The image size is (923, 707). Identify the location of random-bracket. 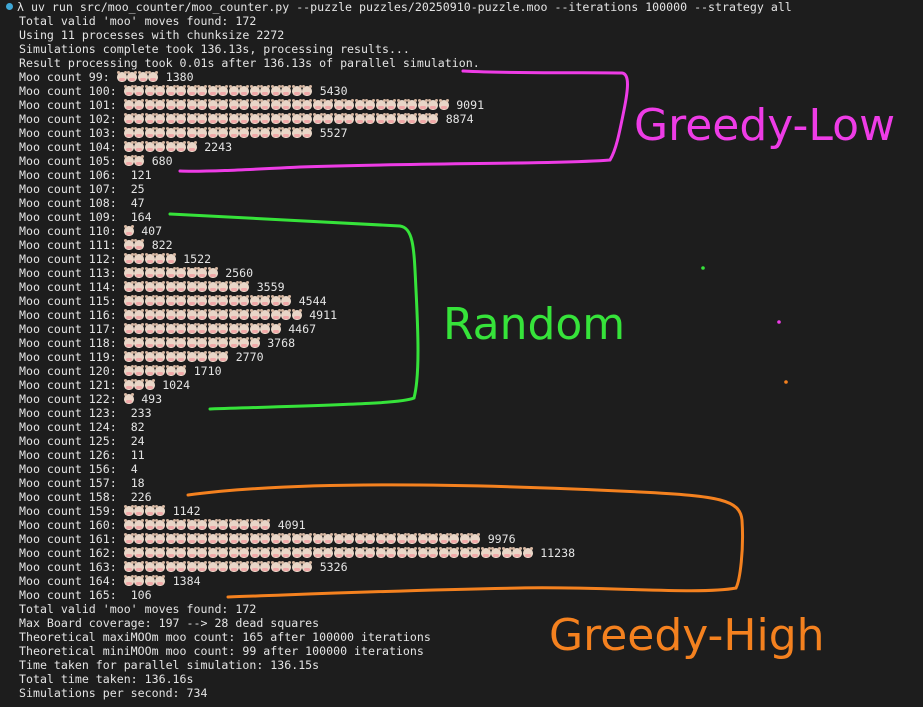
(294, 311).